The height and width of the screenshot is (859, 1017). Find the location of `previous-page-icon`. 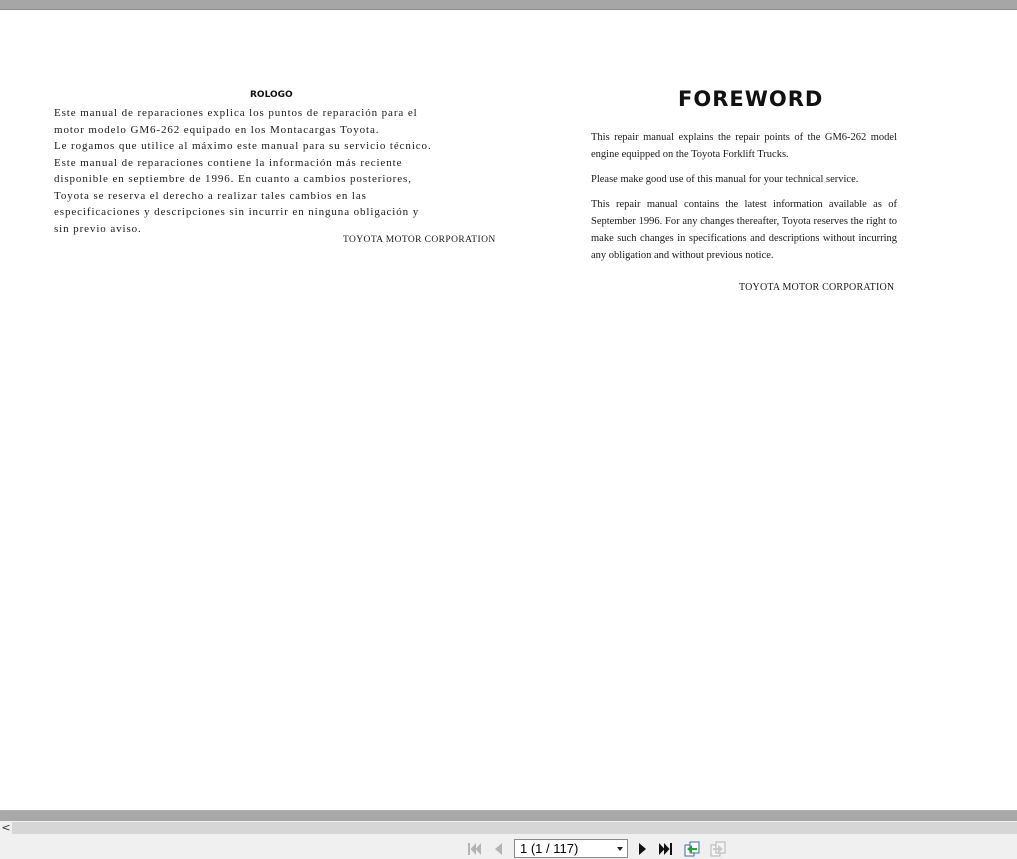

previous-page-icon is located at coordinates (498, 849).